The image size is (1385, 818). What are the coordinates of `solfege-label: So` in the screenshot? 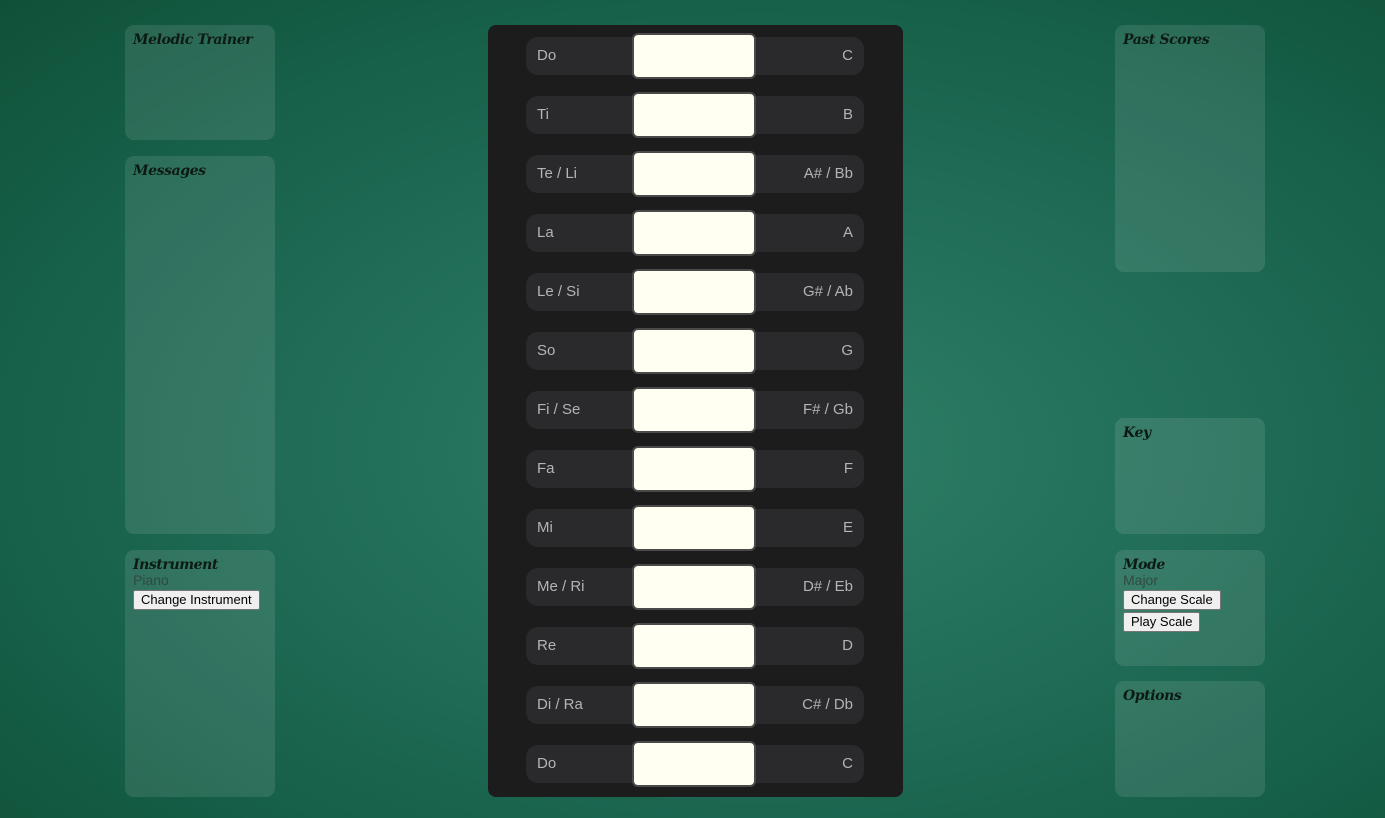 It's located at (546, 350).